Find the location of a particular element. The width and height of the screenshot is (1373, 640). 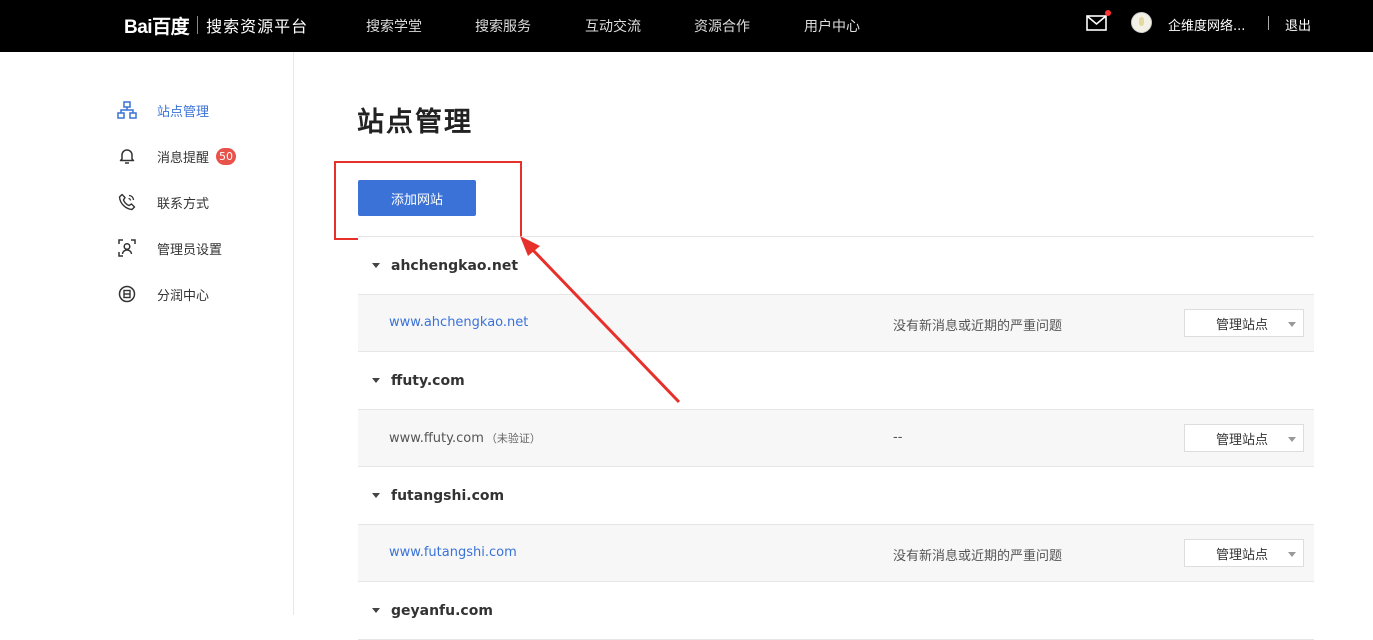

page-title: 站点管理 is located at coordinates (415, 122).